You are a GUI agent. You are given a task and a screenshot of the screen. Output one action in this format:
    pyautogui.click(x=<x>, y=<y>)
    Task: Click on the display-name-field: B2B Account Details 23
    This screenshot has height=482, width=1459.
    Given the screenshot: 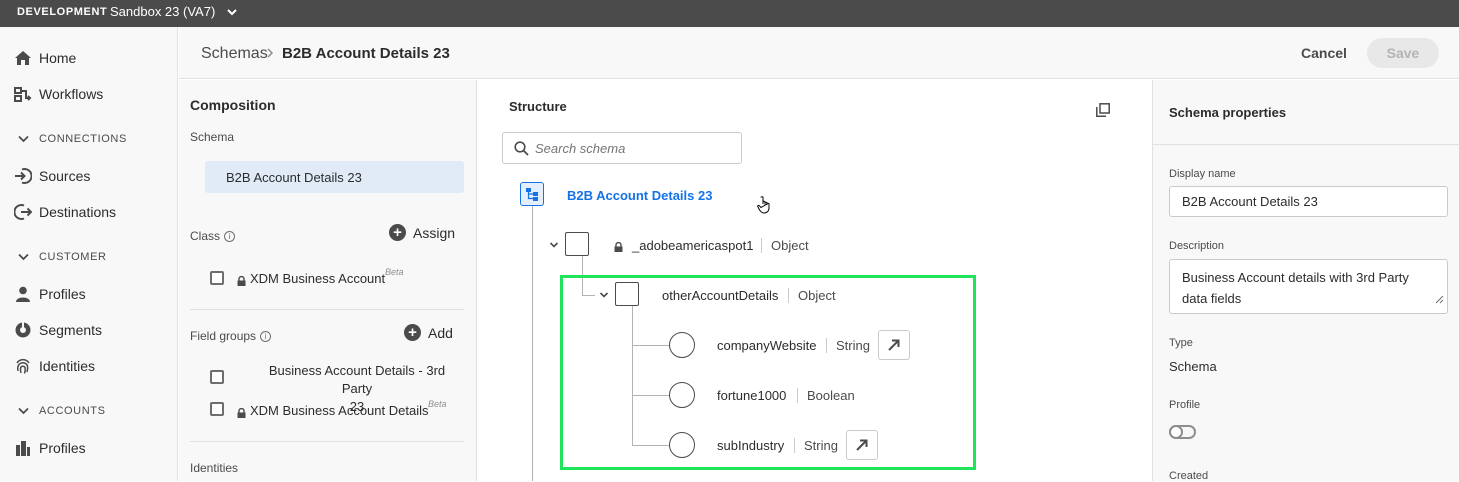 What is the action you would take?
    pyautogui.click(x=1308, y=201)
    